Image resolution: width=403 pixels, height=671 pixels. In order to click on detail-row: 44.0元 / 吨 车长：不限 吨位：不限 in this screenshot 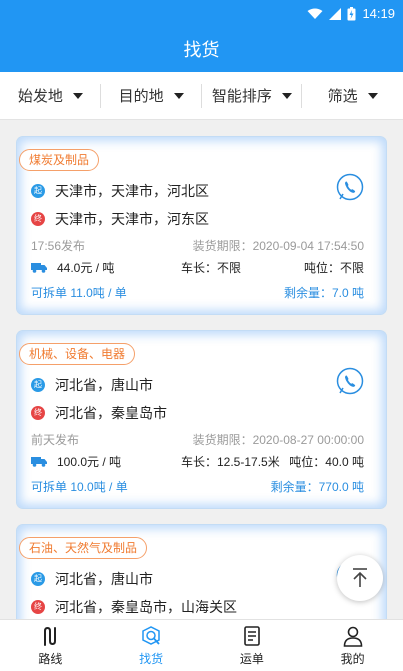, I will do `click(197, 267)`.